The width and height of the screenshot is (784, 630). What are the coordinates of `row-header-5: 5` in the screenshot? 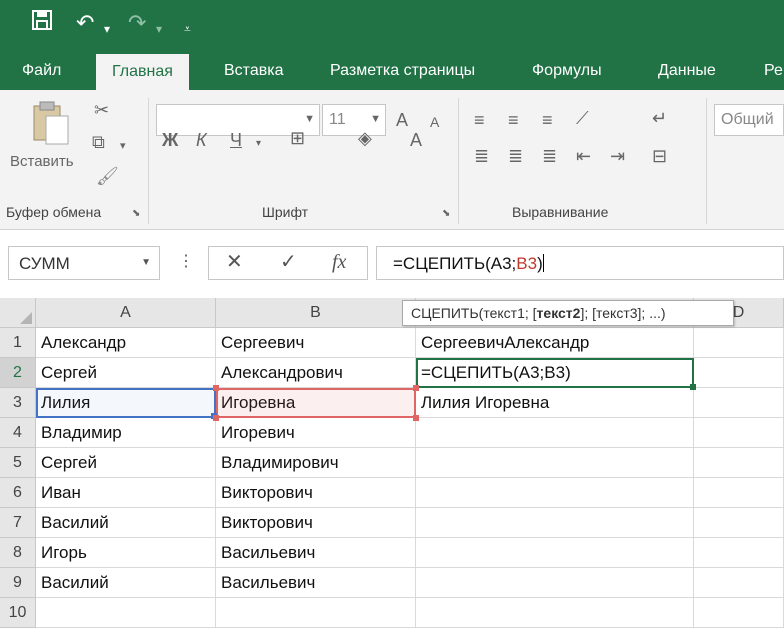 It's located at (18, 463).